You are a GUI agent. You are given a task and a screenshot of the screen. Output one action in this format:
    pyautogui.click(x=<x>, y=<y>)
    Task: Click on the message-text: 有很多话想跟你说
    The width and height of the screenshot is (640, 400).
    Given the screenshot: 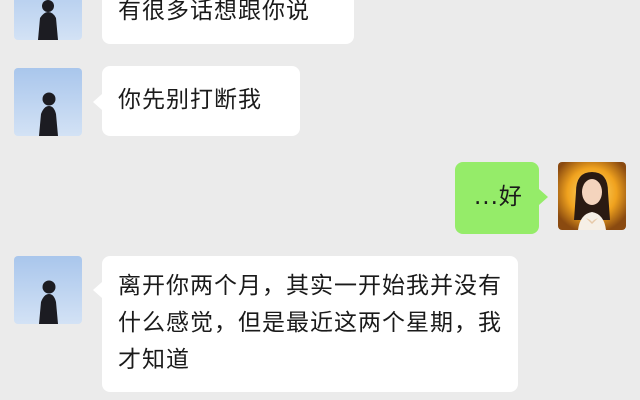 What is the action you would take?
    pyautogui.click(x=214, y=12)
    